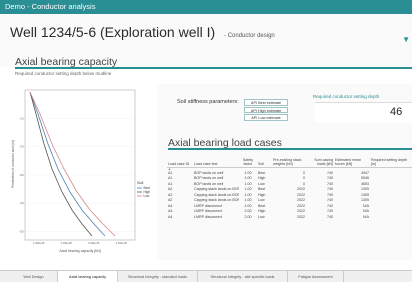 The width and height of the screenshot is (412, 282). What do you see at coordinates (94, 243) in the screenshot?
I see `x-tick-label: 3.00E+05` at bounding box center [94, 243].